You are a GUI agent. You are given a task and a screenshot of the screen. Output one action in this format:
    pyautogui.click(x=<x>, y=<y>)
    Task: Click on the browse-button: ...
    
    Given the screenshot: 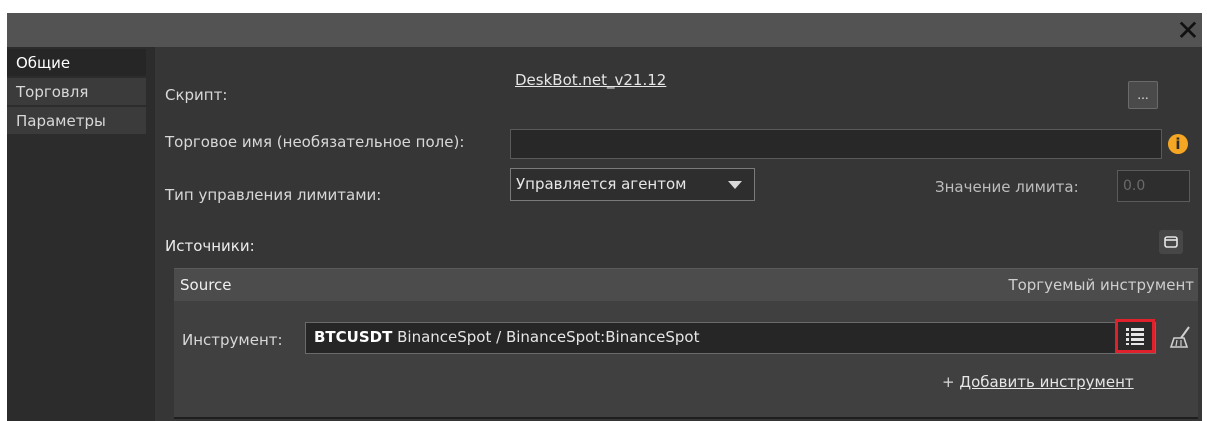 What is the action you would take?
    pyautogui.click(x=1143, y=95)
    